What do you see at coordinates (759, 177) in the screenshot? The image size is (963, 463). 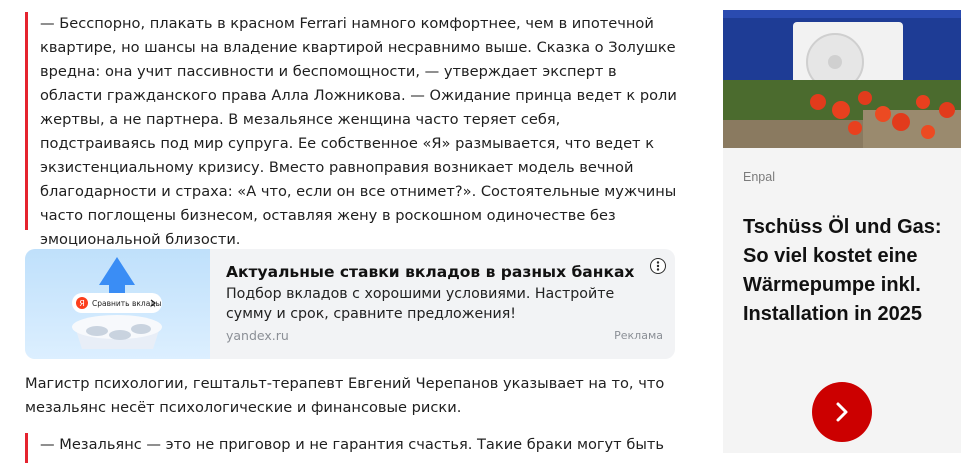 I see `sidebar-ad-sponsor: Enpal` at bounding box center [759, 177].